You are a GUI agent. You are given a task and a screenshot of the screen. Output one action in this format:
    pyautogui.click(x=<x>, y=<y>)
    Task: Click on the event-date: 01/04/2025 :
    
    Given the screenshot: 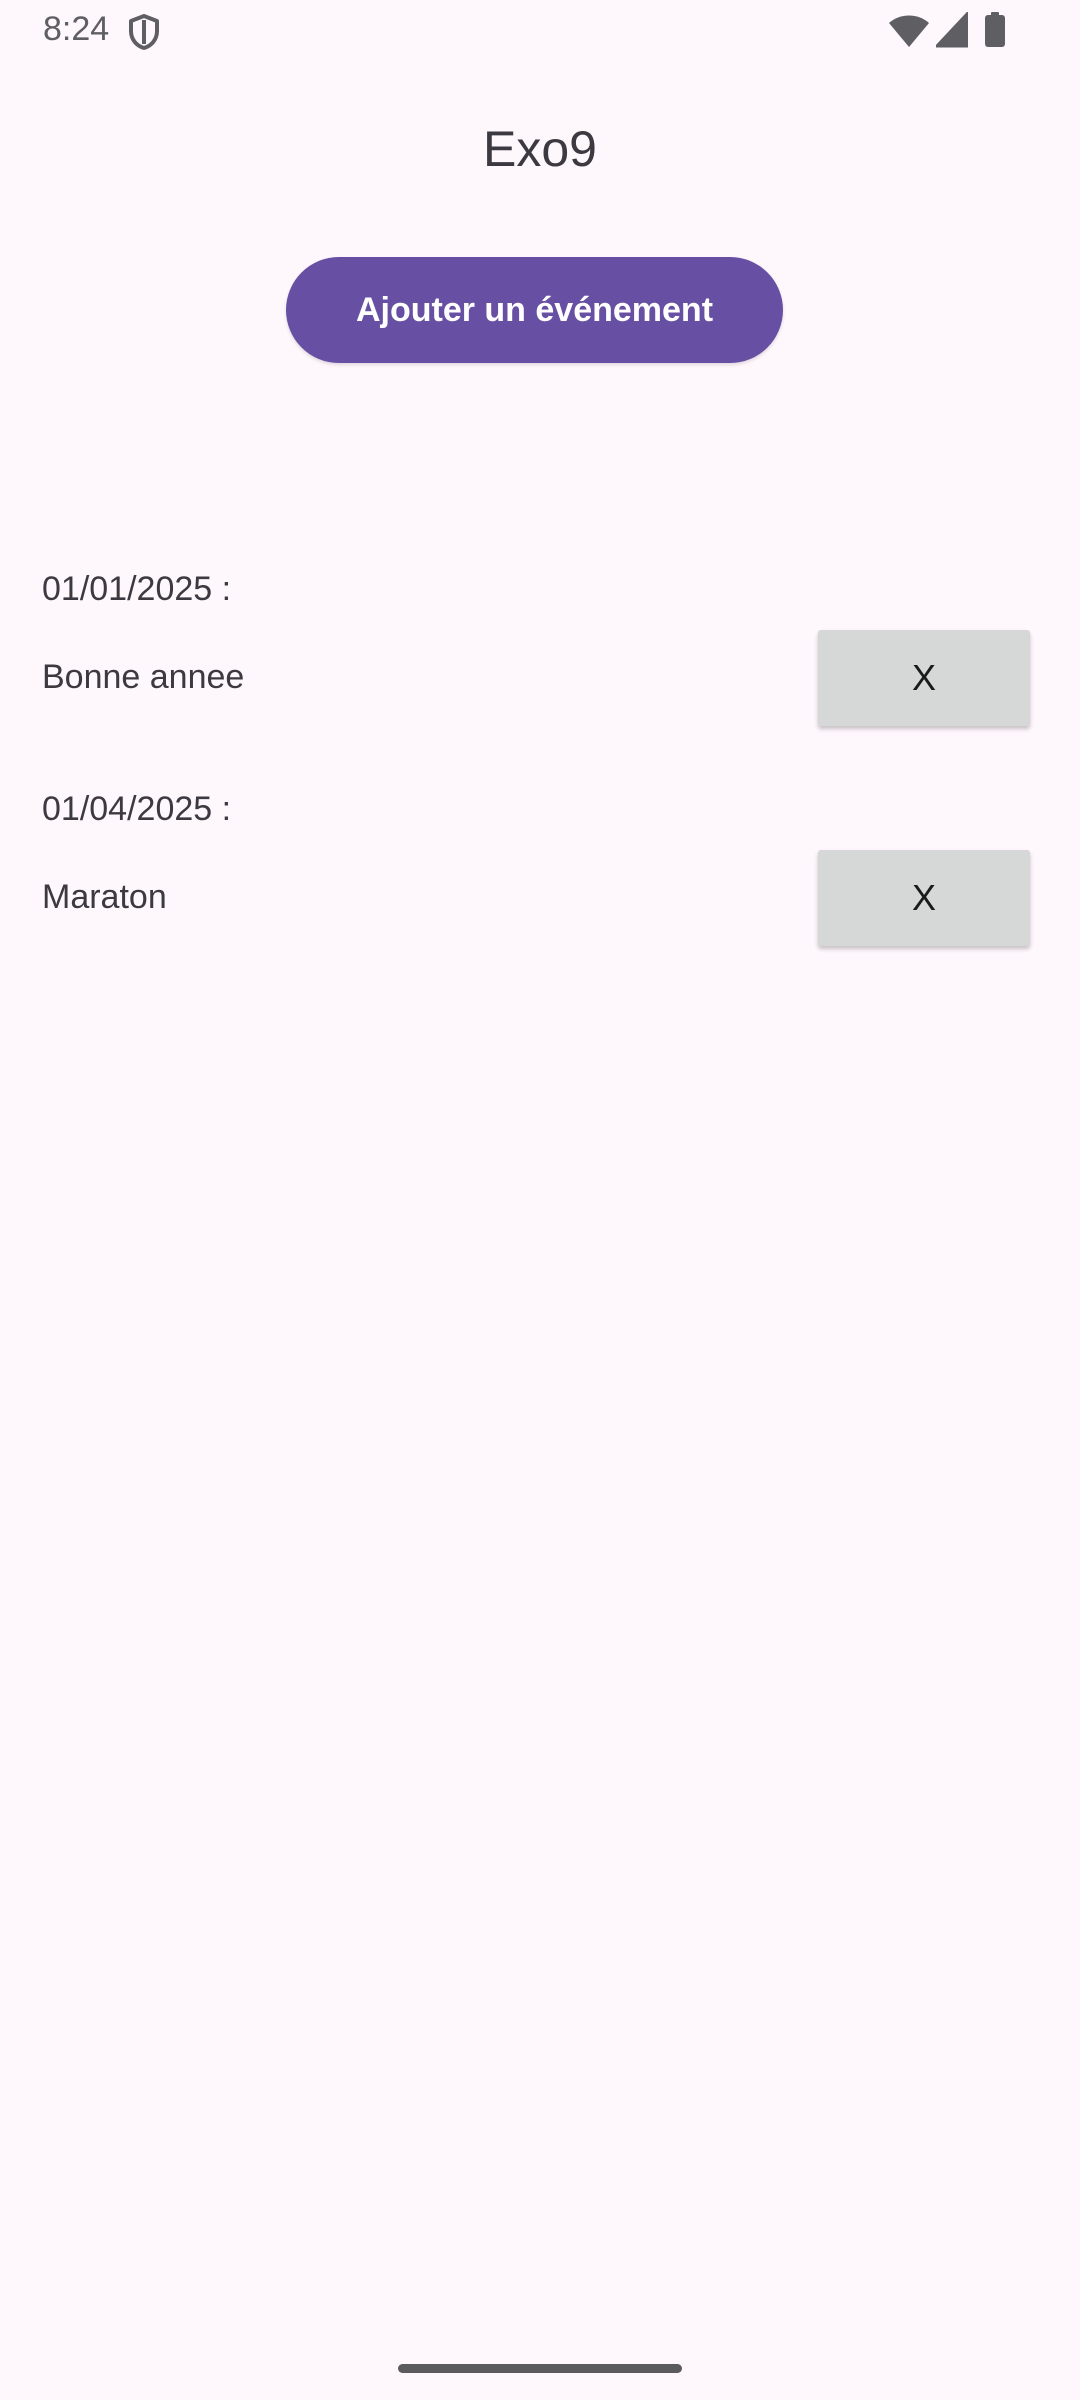 What is the action you would take?
    pyautogui.click(x=137, y=809)
    